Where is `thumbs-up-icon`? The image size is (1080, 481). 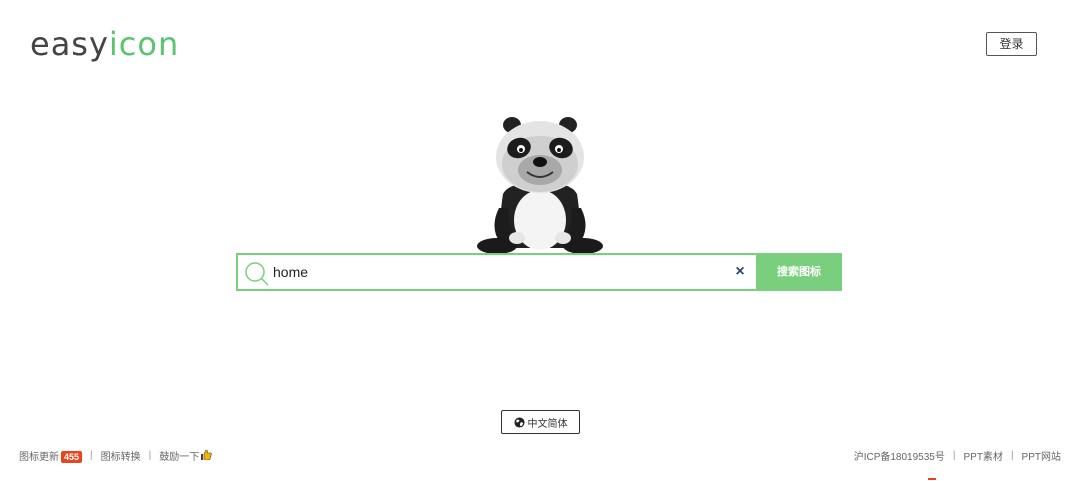
thumbs-up-icon is located at coordinates (207, 455).